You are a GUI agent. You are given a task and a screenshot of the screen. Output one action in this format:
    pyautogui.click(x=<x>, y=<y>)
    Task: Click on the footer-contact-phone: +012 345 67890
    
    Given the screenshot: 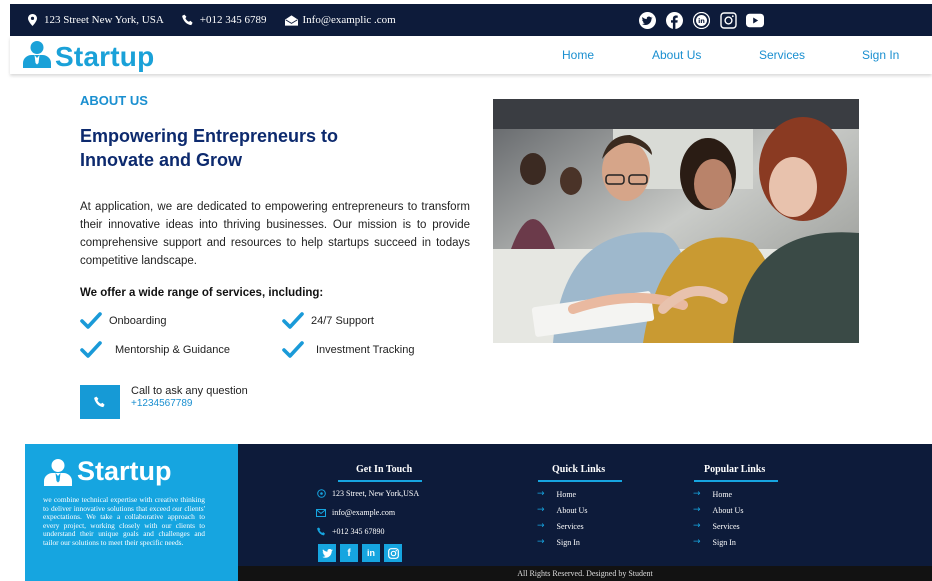 What is the action you would take?
    pyautogui.click(x=350, y=531)
    